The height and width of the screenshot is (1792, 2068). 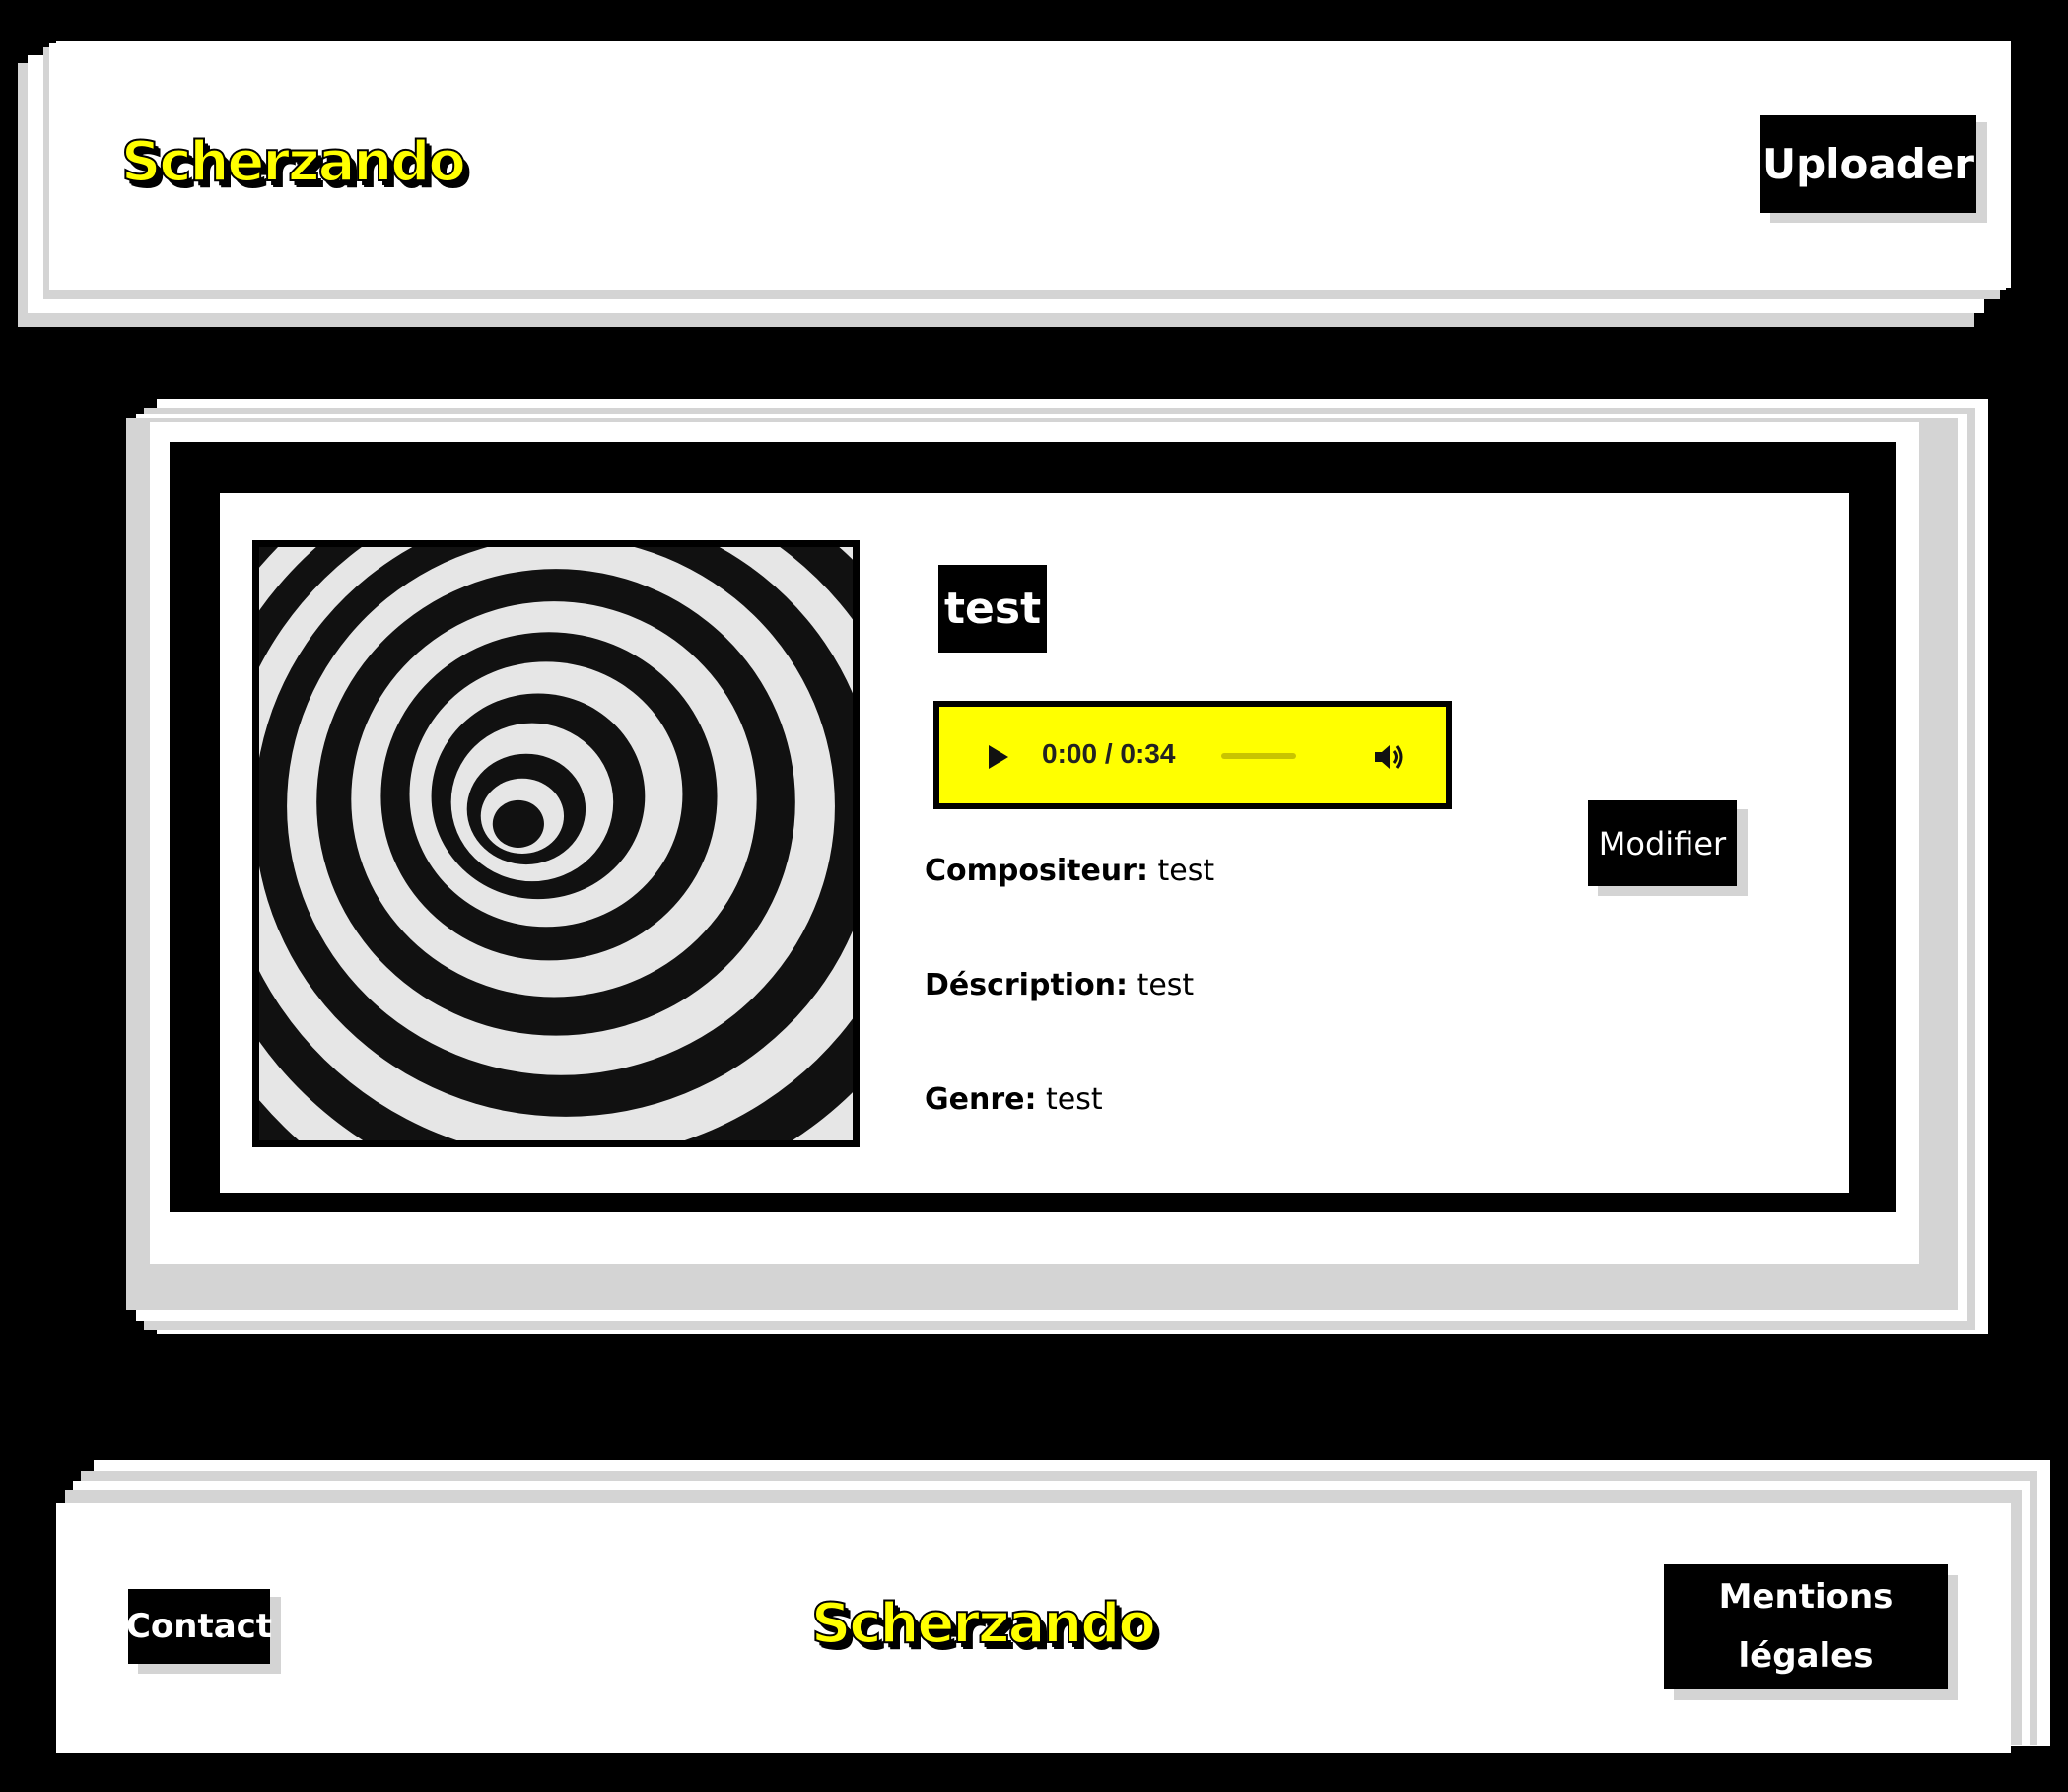 I want to click on composer-value: test, so click(x=1186, y=871).